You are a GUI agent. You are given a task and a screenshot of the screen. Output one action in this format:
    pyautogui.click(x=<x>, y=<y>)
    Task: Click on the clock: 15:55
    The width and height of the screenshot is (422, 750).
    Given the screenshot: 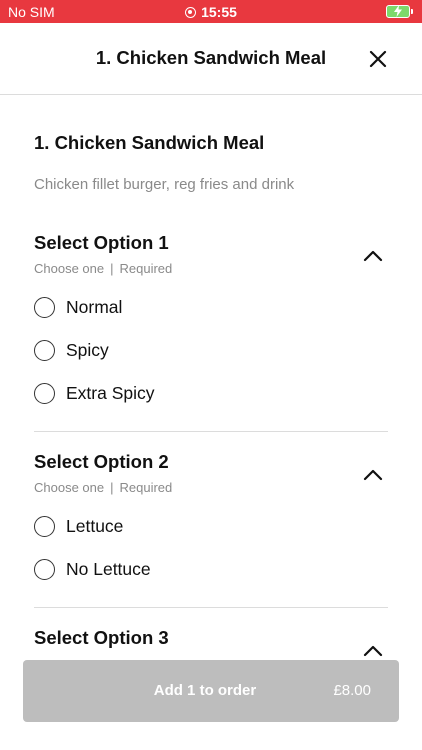 What is the action you would take?
    pyautogui.click(x=211, y=12)
    